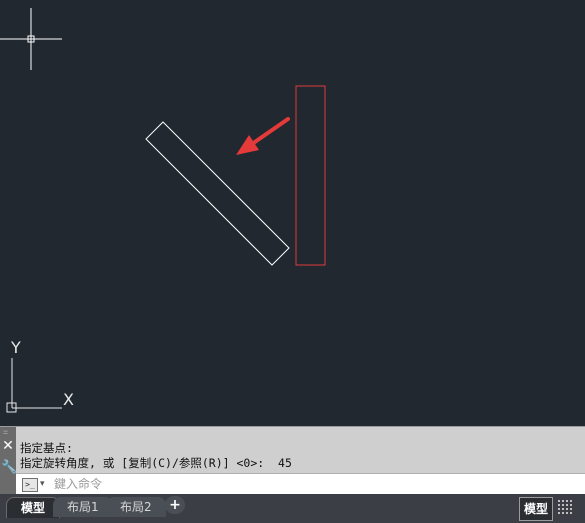 Image resolution: width=585 pixels, height=523 pixels. I want to click on tab-layout1: 布局1, so click(83, 507).